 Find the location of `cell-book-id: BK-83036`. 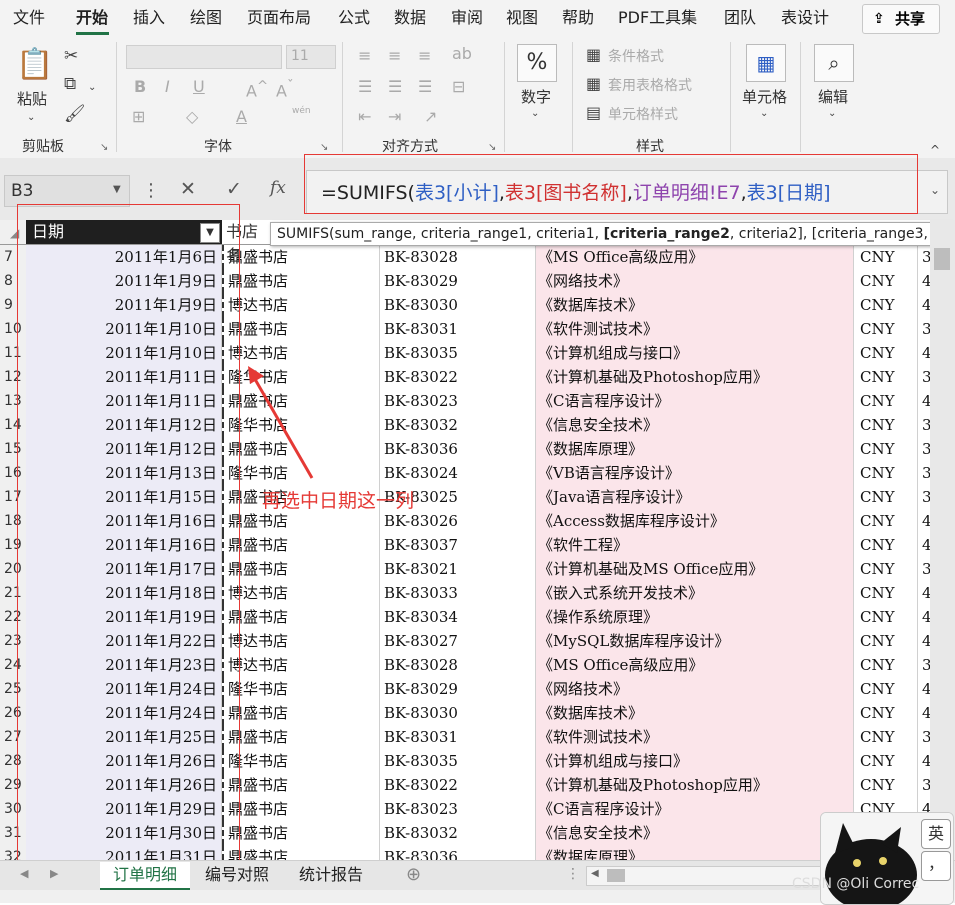

cell-book-id: BK-83036 is located at coordinates (458, 449).